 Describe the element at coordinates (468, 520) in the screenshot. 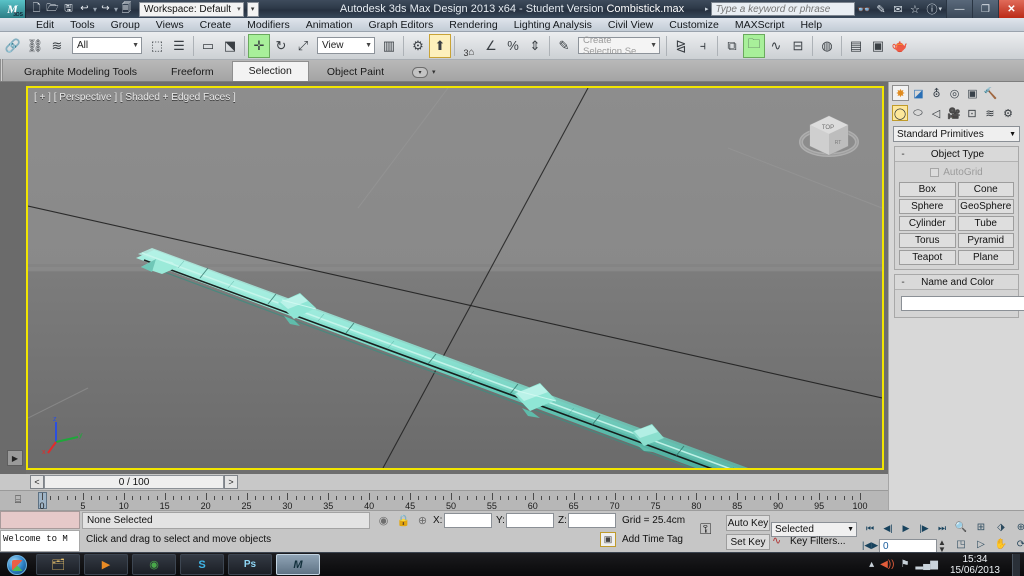

I see `x-coord-field` at that location.